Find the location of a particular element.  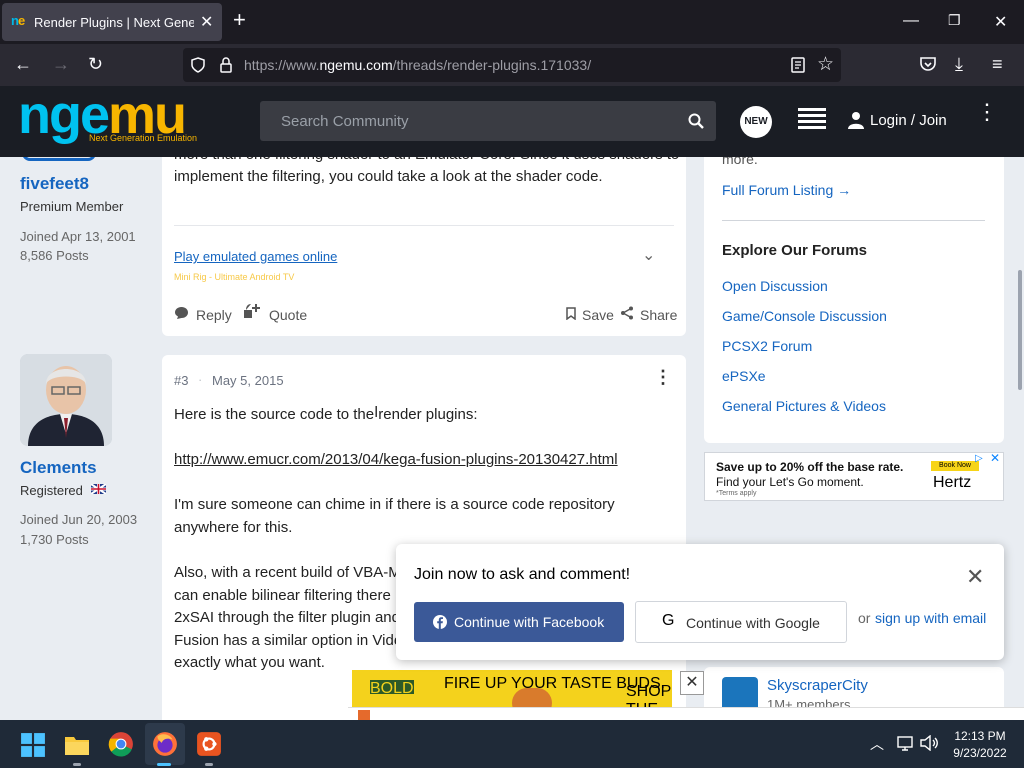

quote-icon is located at coordinates (252, 311).